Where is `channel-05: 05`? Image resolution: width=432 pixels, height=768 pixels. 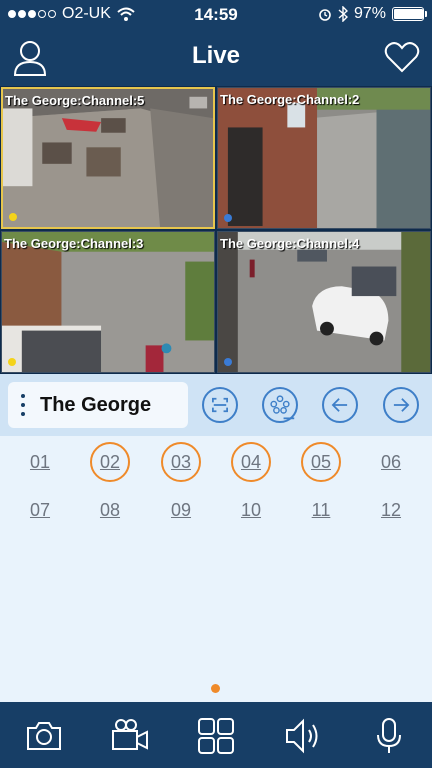 channel-05: 05 is located at coordinates (321, 462).